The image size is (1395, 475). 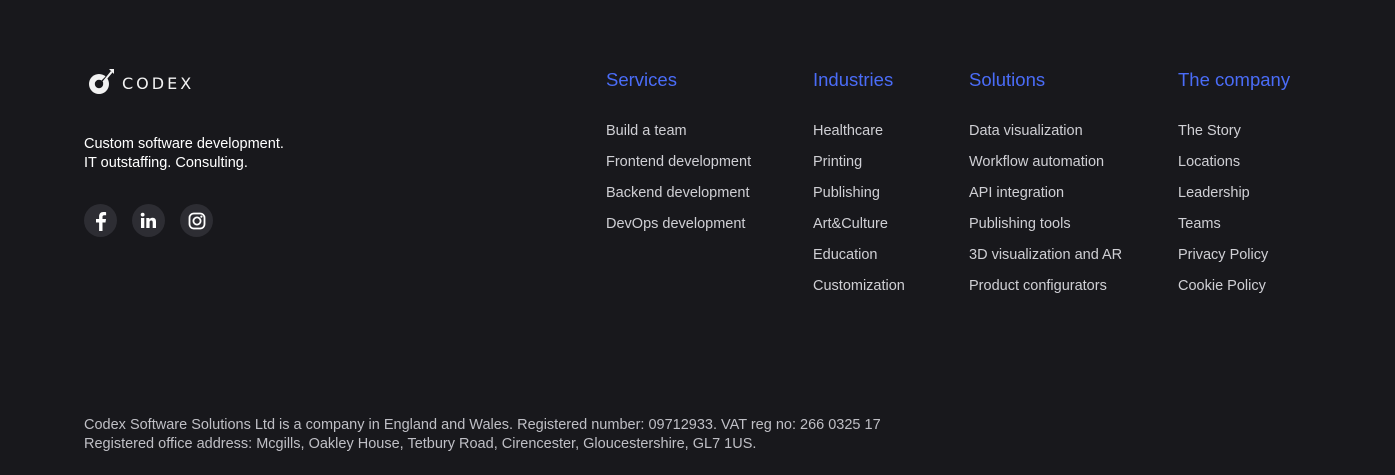 What do you see at coordinates (641, 79) in the screenshot?
I see `services-heading: Services` at bounding box center [641, 79].